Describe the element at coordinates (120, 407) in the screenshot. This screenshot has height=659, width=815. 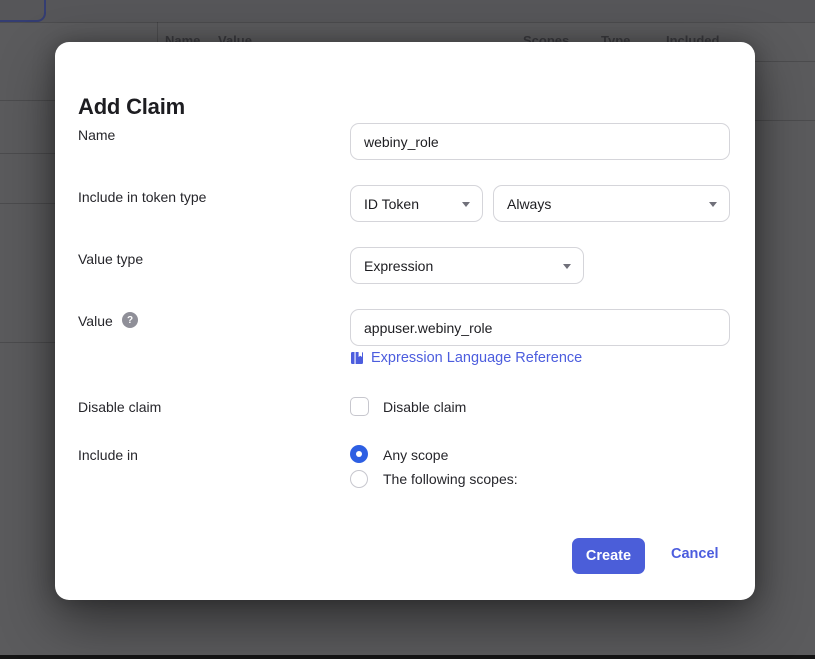
I see `disable-claim-label: Disable claim` at that location.